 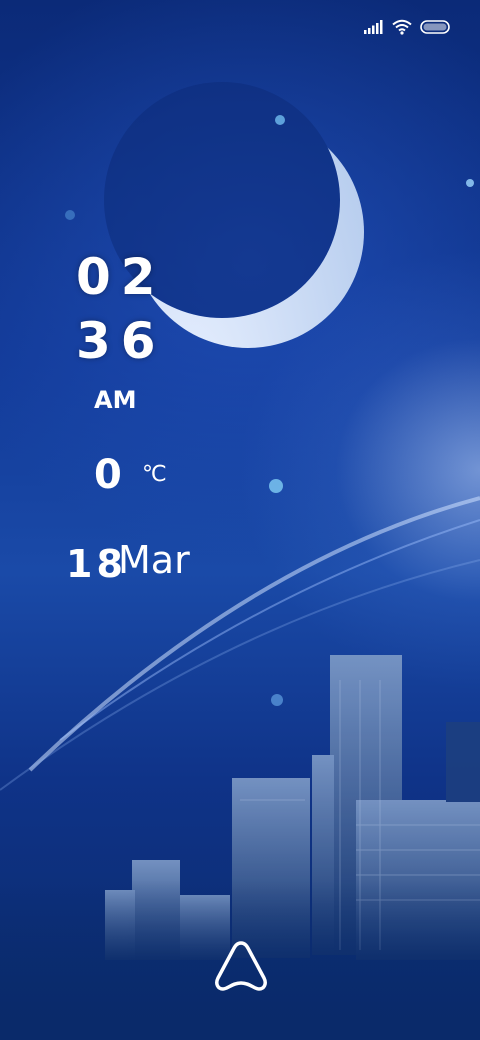 I want to click on clock-minute: 36, so click(x=121, y=341).